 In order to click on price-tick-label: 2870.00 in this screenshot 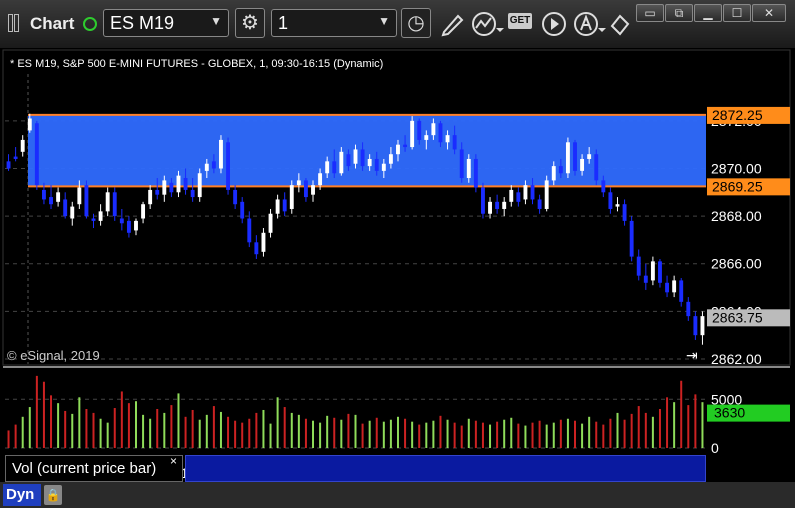, I will do `click(736, 168)`.